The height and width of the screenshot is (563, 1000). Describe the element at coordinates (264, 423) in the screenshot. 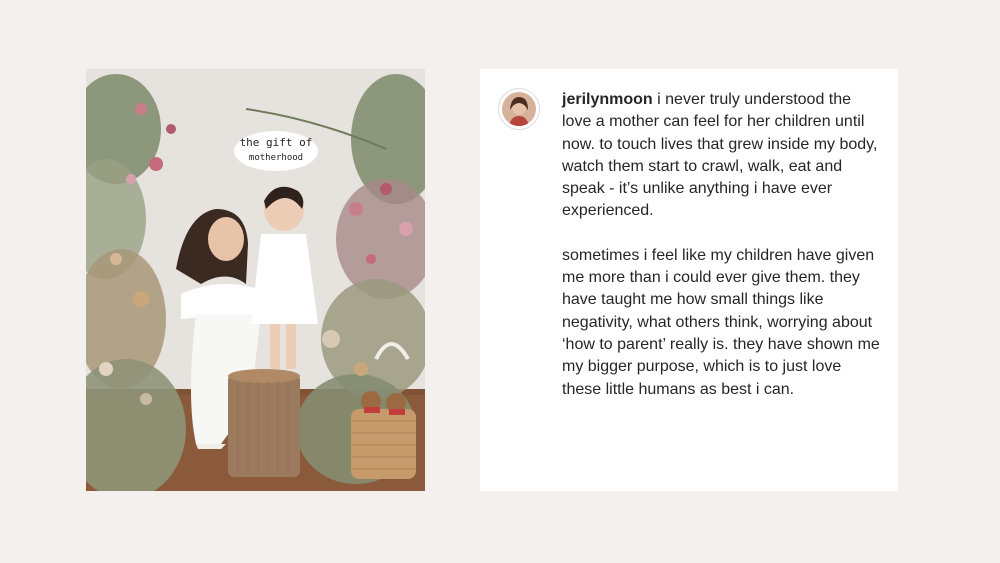

I see `stool` at that location.